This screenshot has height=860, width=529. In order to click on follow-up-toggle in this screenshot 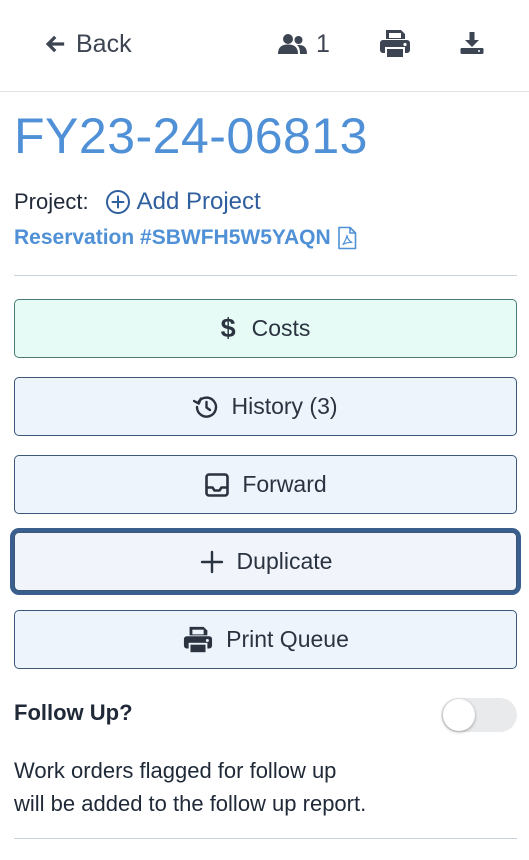, I will do `click(479, 715)`.